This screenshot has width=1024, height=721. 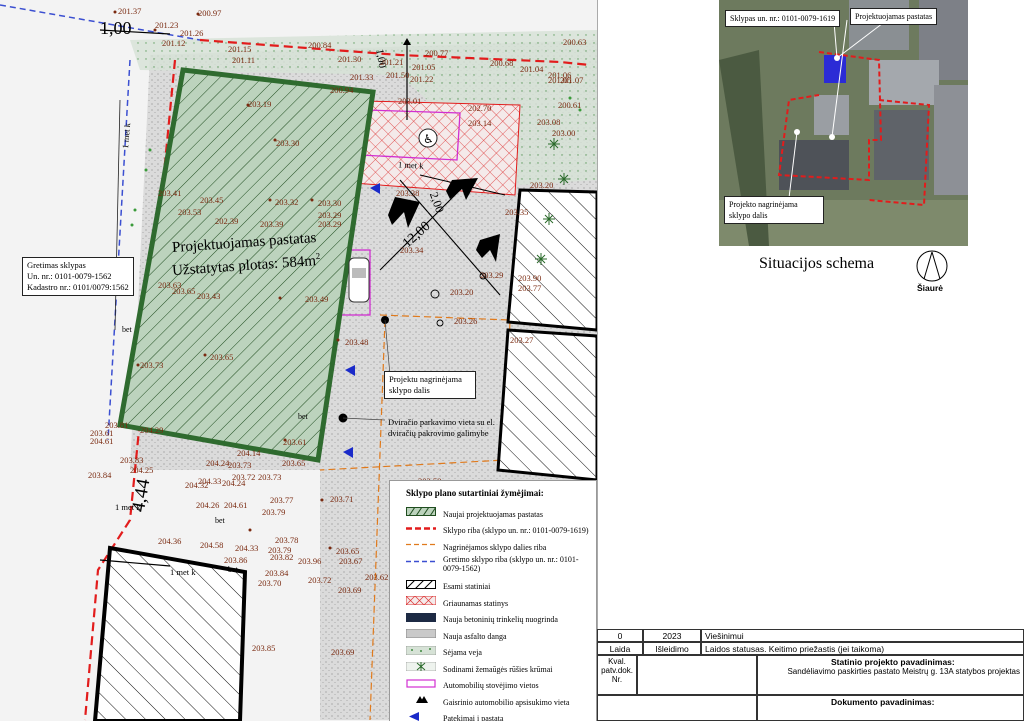 What do you see at coordinates (310, 561) in the screenshot?
I see `elevation-label: 203.96` at bounding box center [310, 561].